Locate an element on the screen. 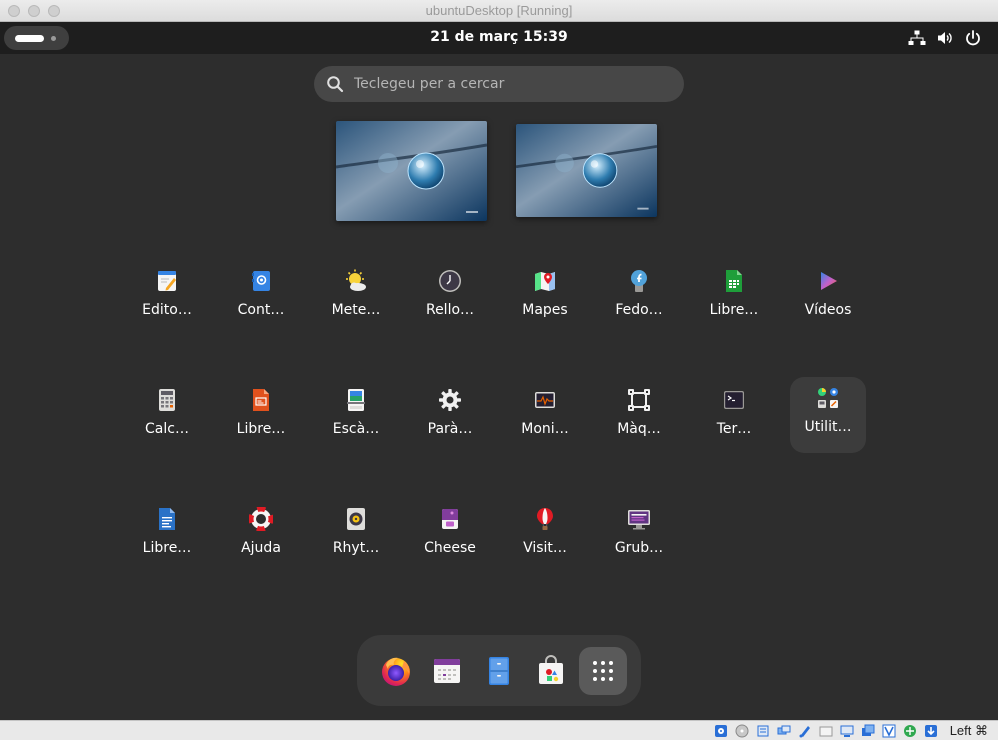 Image resolution: width=998 pixels, height=740 pixels. shared-folders-icon is located at coordinates (826, 731).